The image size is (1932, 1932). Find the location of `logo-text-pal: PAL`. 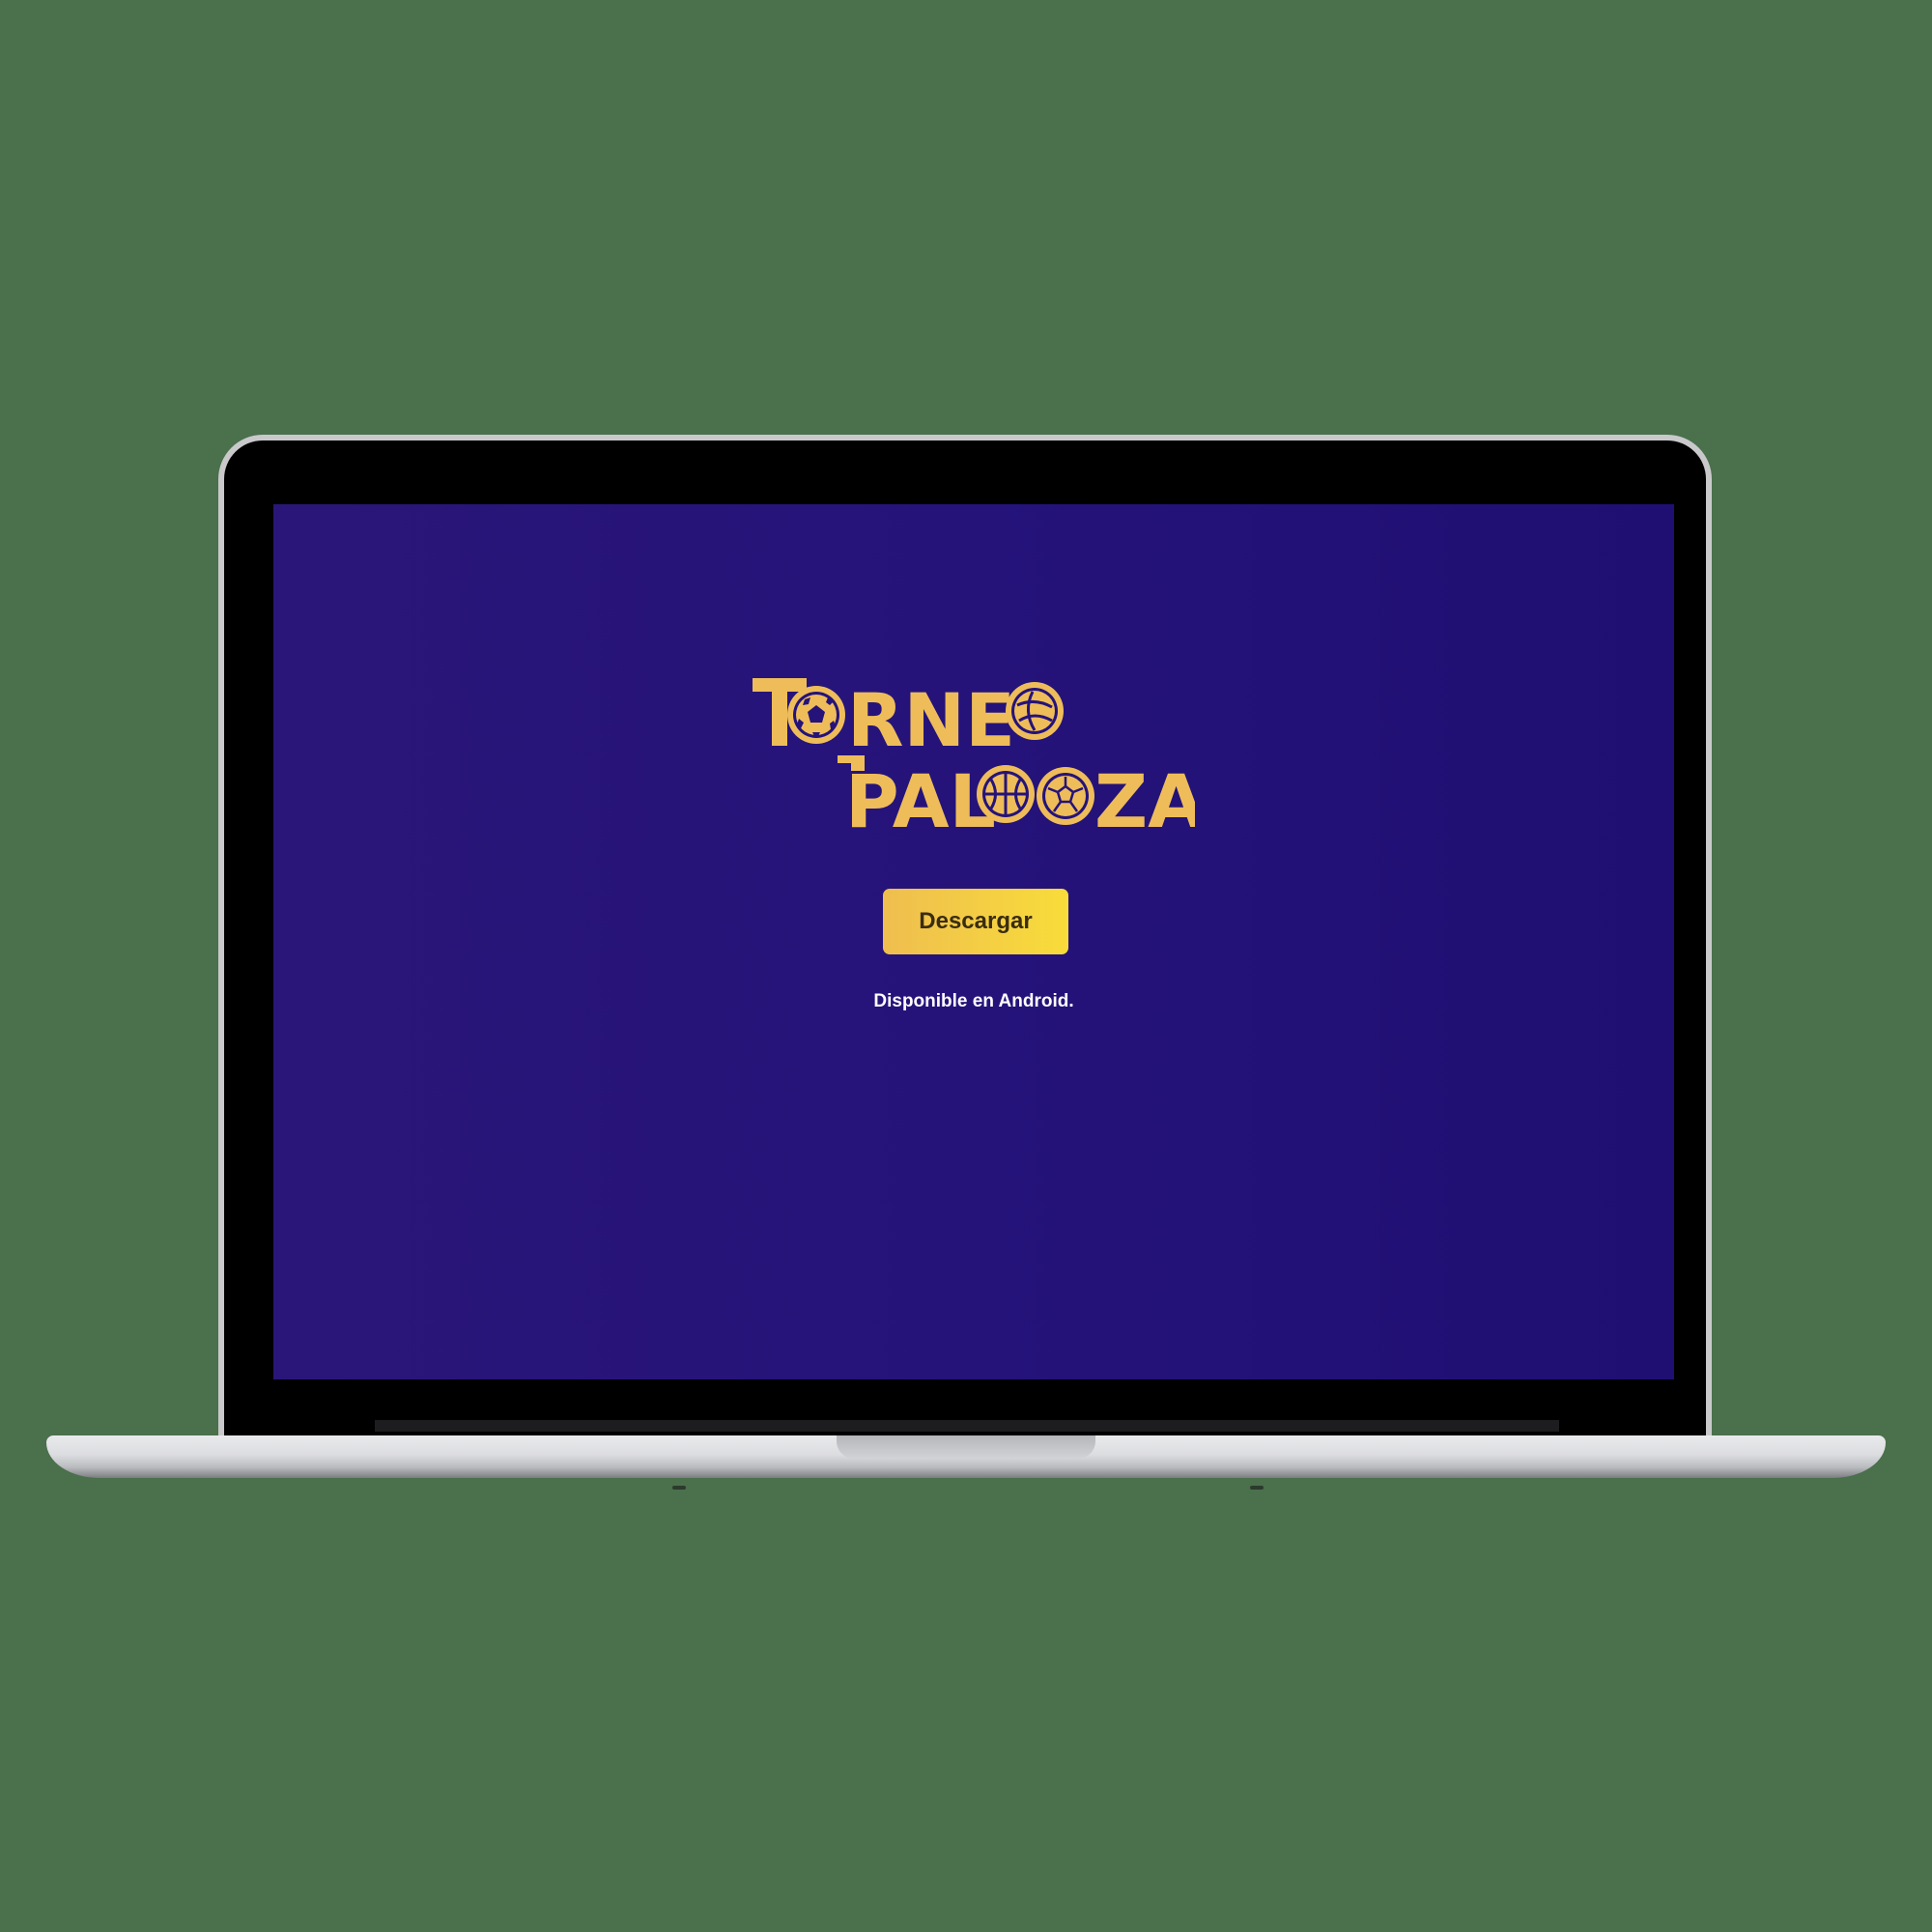

logo-text-pal: PAL is located at coordinates (920, 794).